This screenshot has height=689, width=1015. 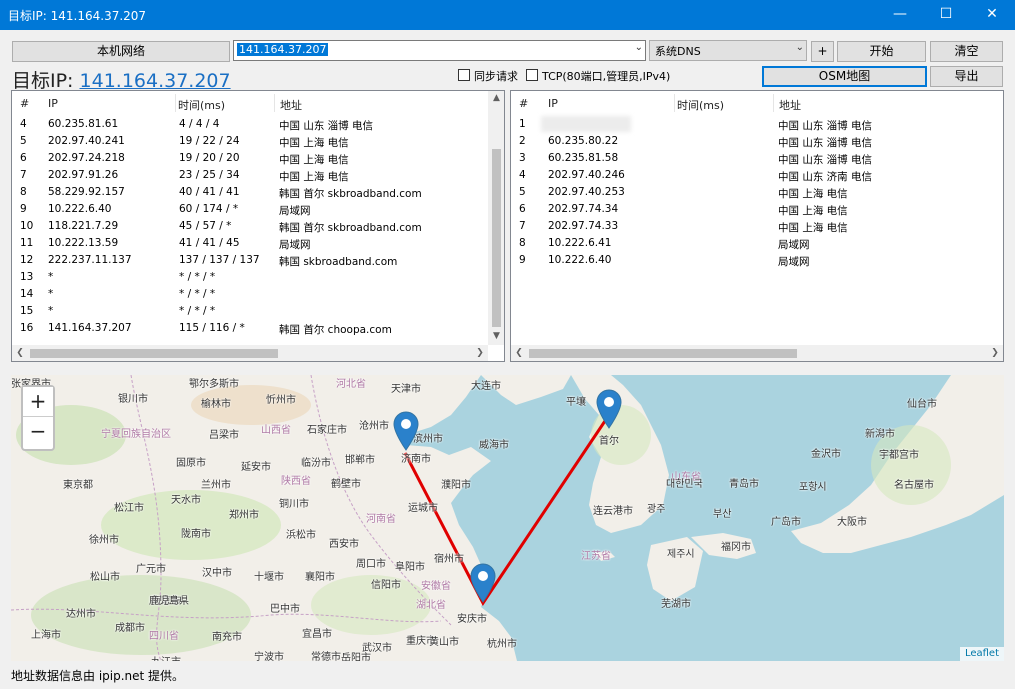 What do you see at coordinates (966, 51) in the screenshot?
I see `clear-button: 清空` at bounding box center [966, 51].